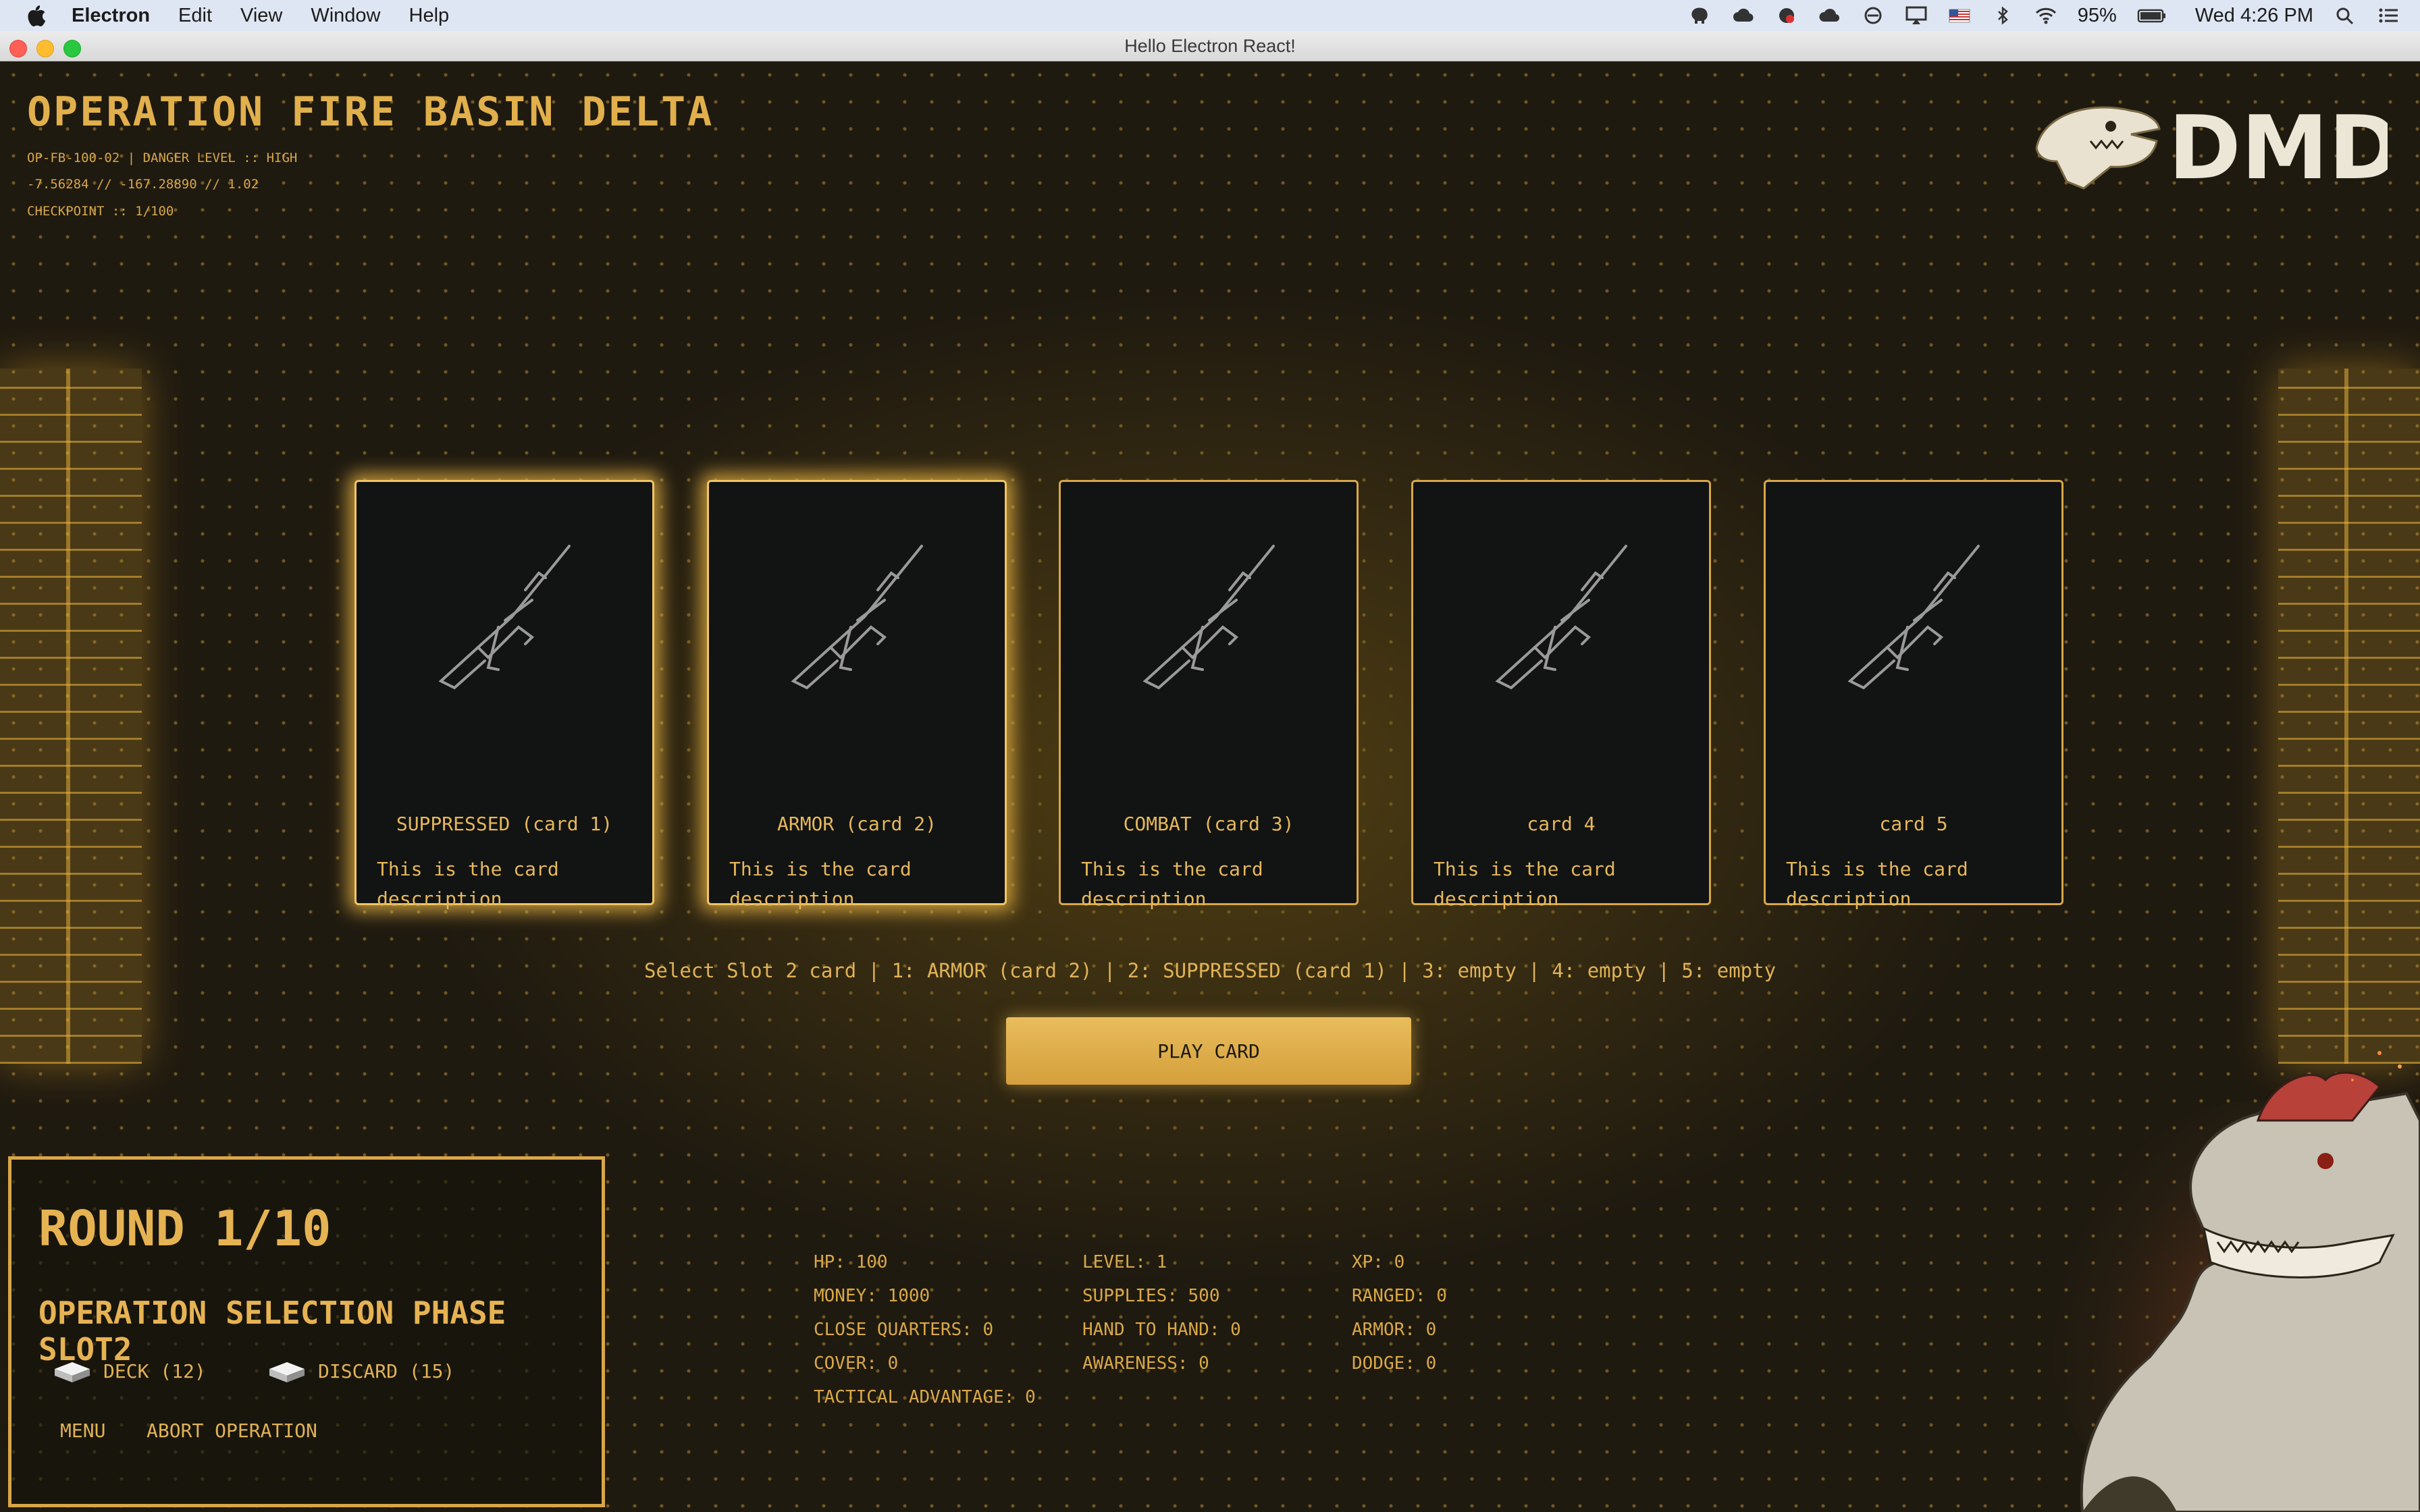 This screenshot has height=1512, width=2420. I want to click on window-minimize-button, so click(45, 48).